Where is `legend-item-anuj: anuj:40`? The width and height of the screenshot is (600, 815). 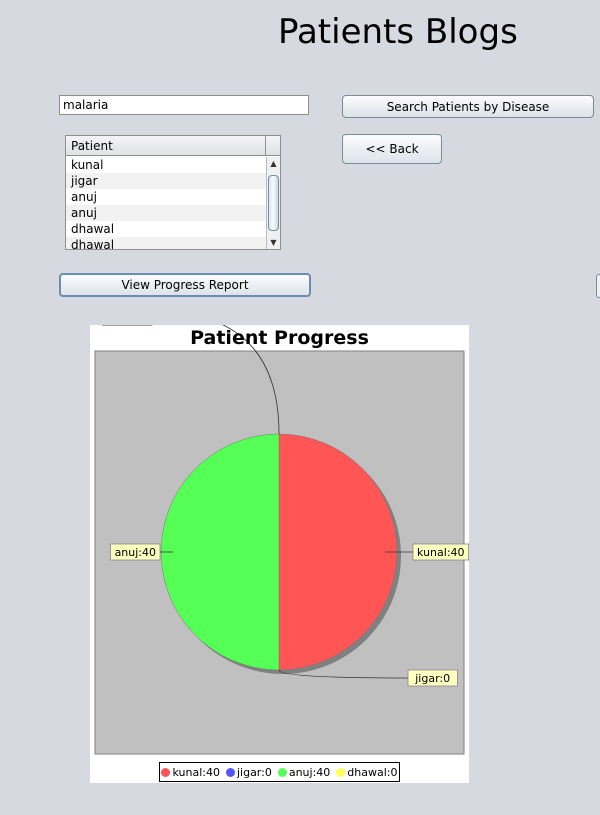
legend-item-anuj: anuj:40 is located at coordinates (304, 772).